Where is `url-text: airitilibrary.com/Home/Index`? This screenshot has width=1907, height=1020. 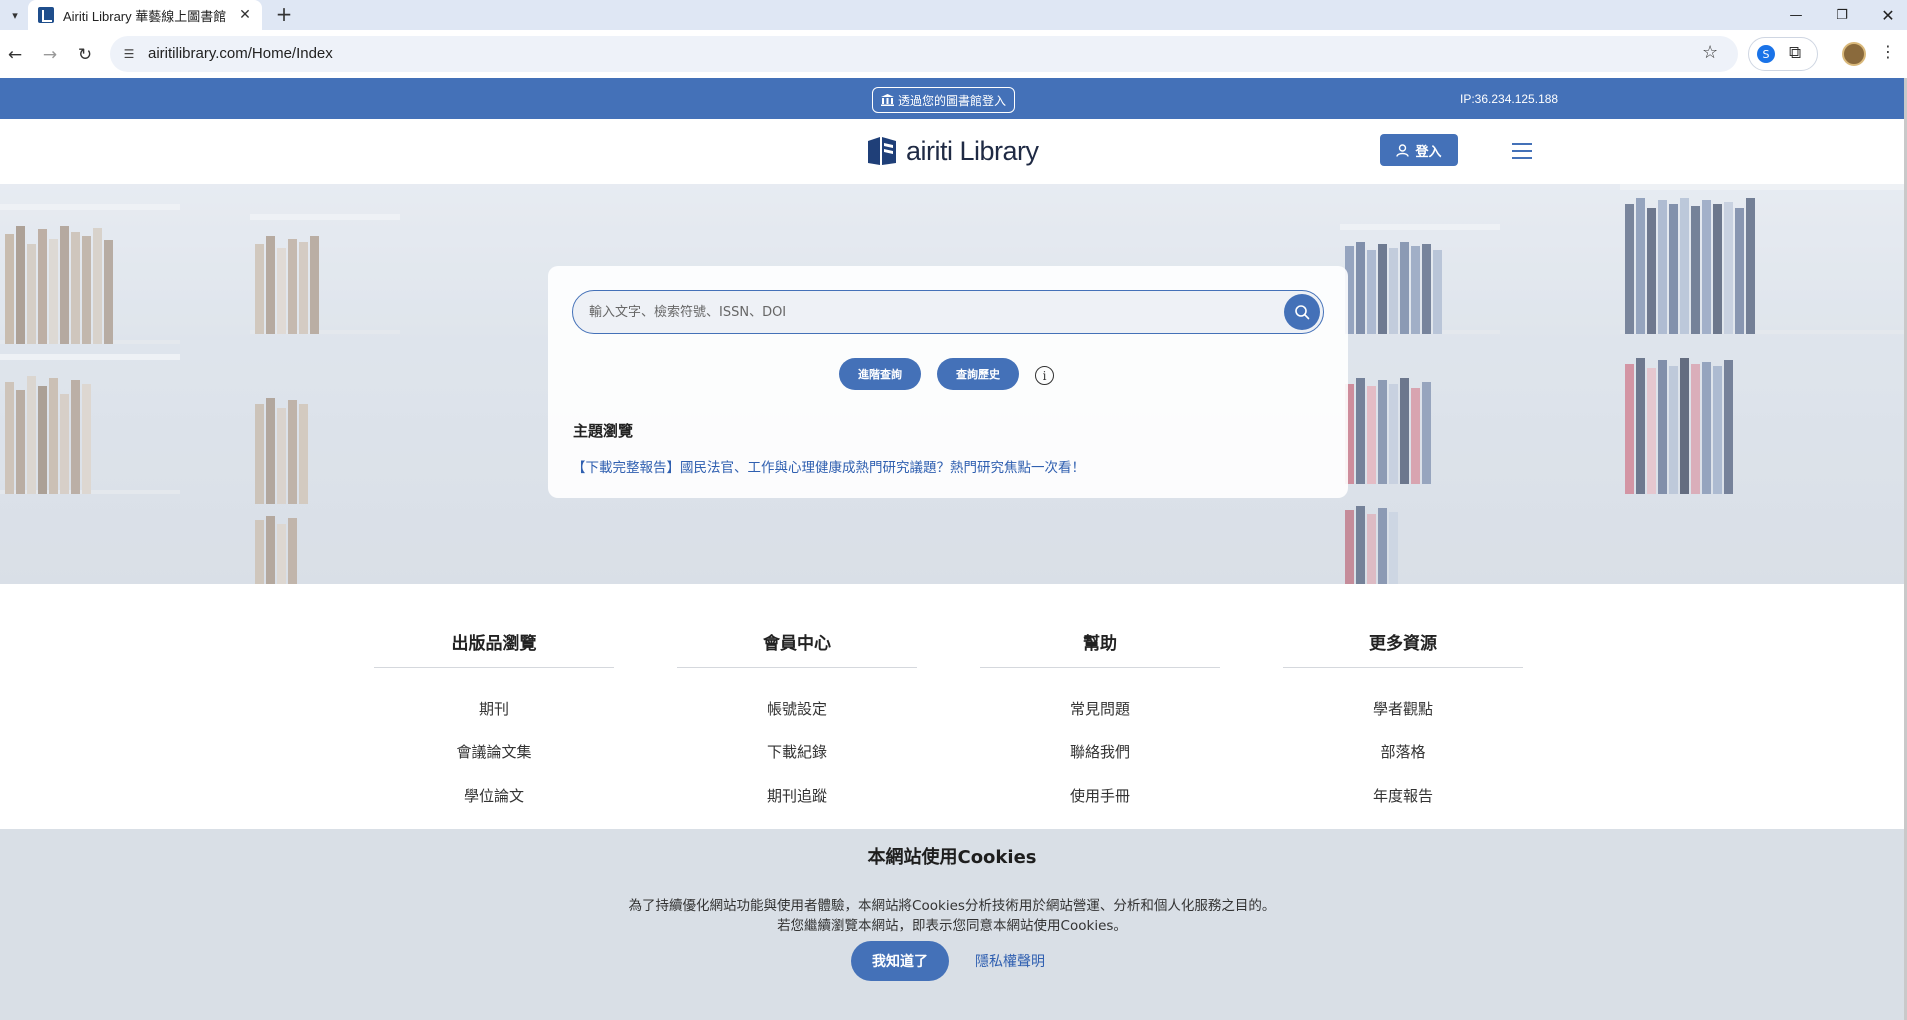 url-text: airitilibrary.com/Home/Index is located at coordinates (240, 53).